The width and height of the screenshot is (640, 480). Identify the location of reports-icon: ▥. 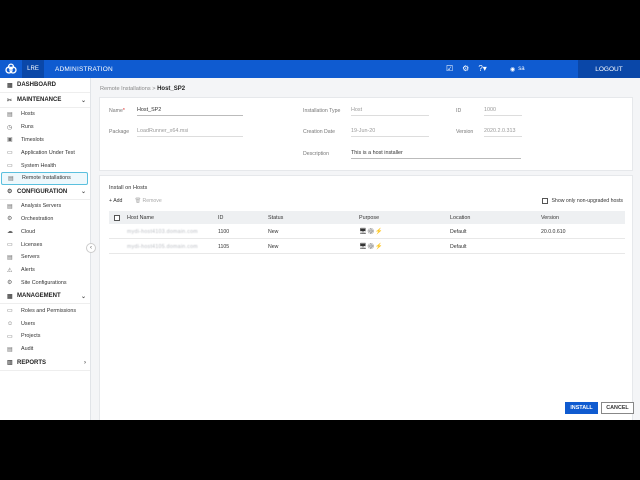
(10, 363).